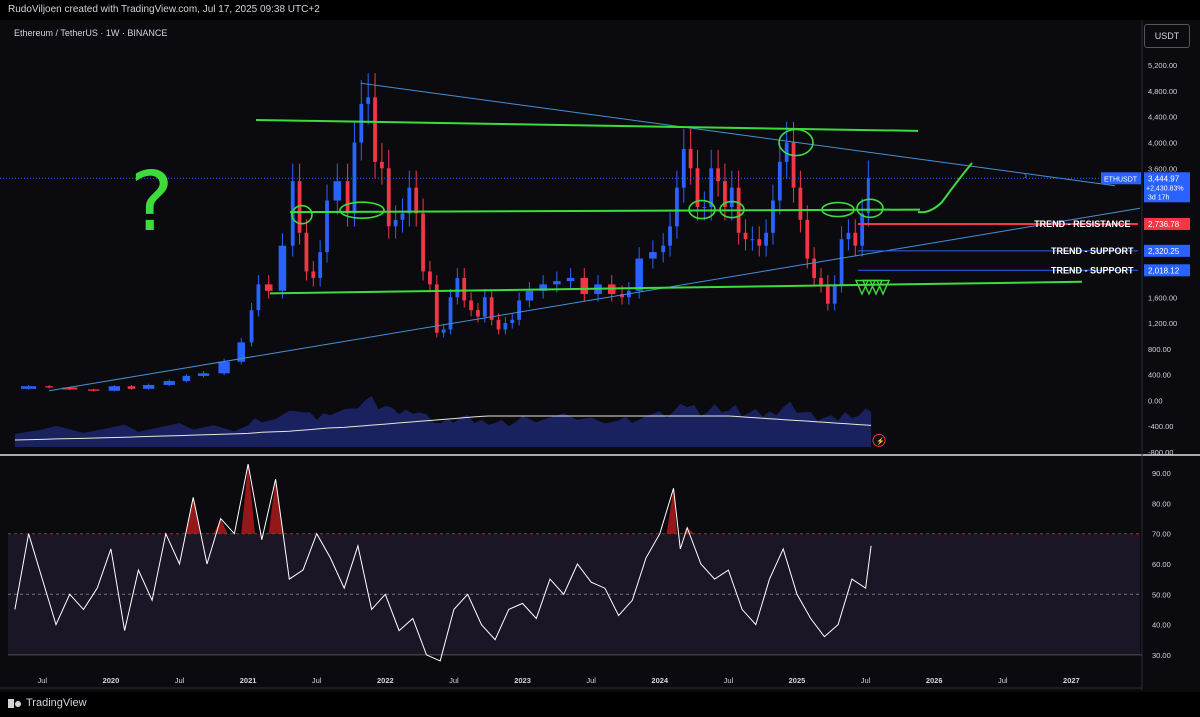  What do you see at coordinates (385, 680) in the screenshot?
I see `time-axis-tick: 2022` at bounding box center [385, 680].